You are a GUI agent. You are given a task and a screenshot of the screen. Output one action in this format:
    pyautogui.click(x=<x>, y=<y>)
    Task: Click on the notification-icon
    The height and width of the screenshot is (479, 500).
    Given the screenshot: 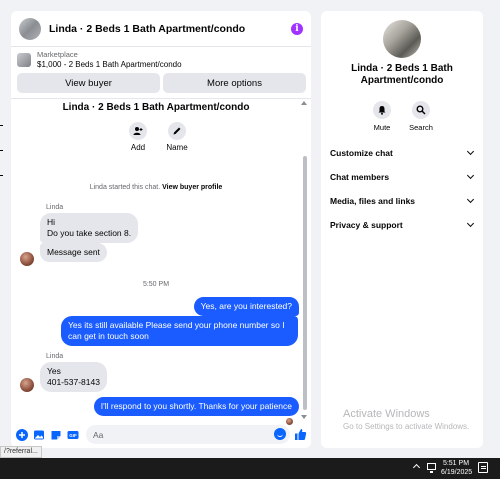 What is the action you would take?
    pyautogui.click(x=483, y=467)
    